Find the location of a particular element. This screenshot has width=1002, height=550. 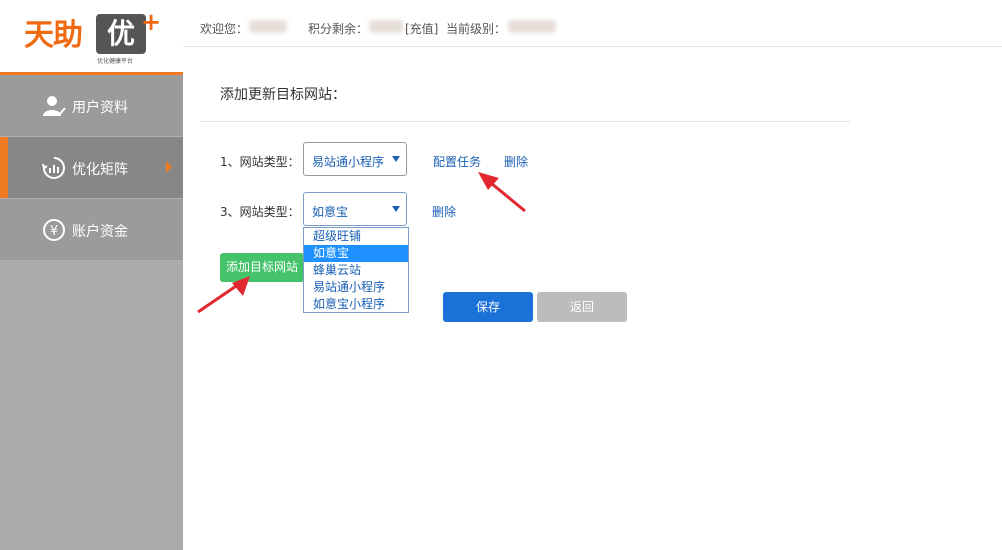

annotation-arrows is located at coordinates (361, 243).